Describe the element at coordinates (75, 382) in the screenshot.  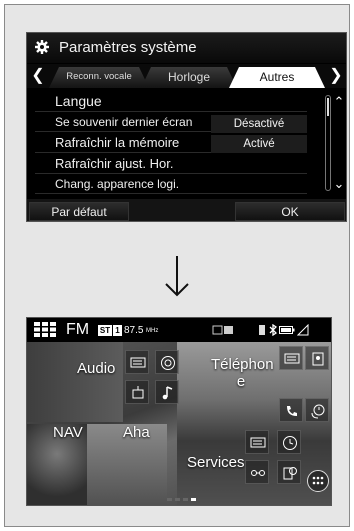
I see `audio-tile-background` at that location.